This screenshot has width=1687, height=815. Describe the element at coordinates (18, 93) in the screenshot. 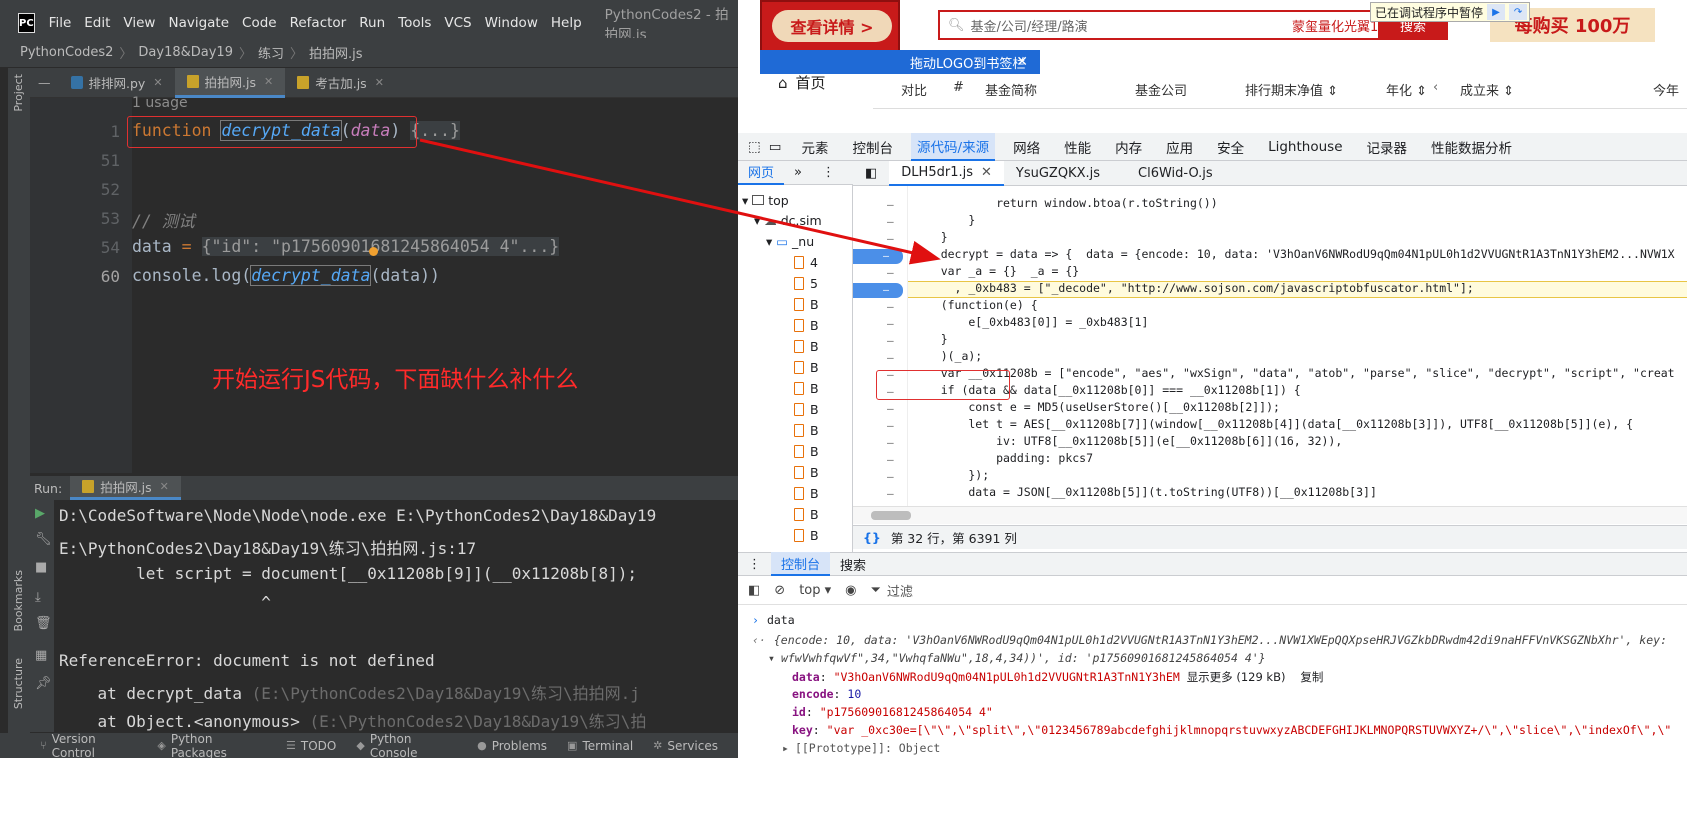

I see `project-tool-label: Project` at that location.